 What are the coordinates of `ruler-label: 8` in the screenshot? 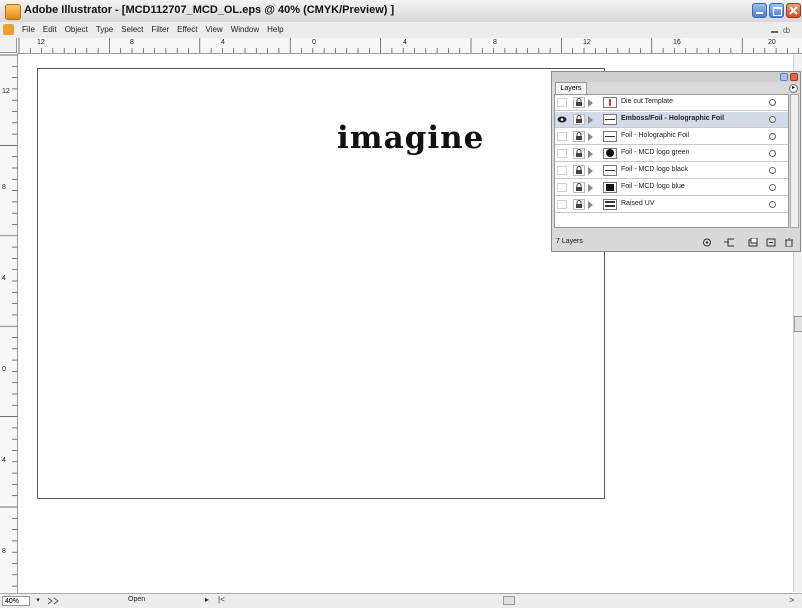 It's located at (4, 187).